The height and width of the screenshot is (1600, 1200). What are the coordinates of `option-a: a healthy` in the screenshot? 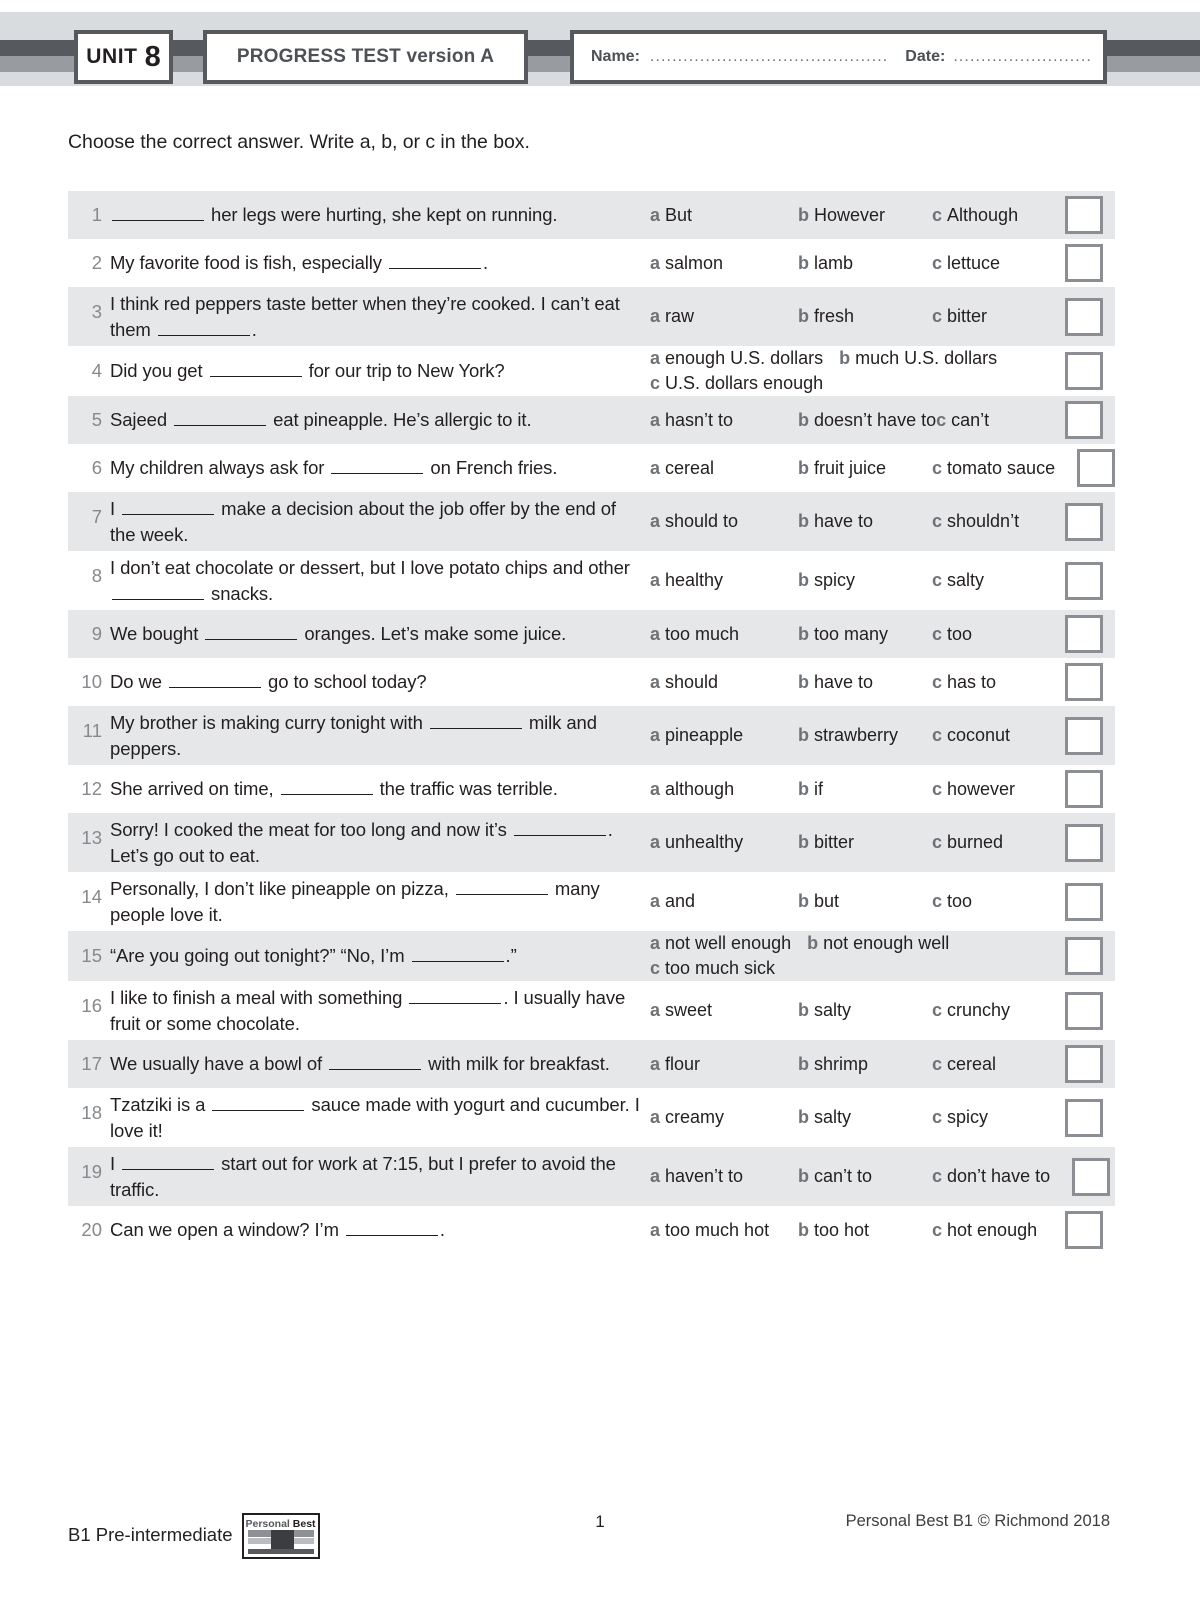 It's located at (724, 580).